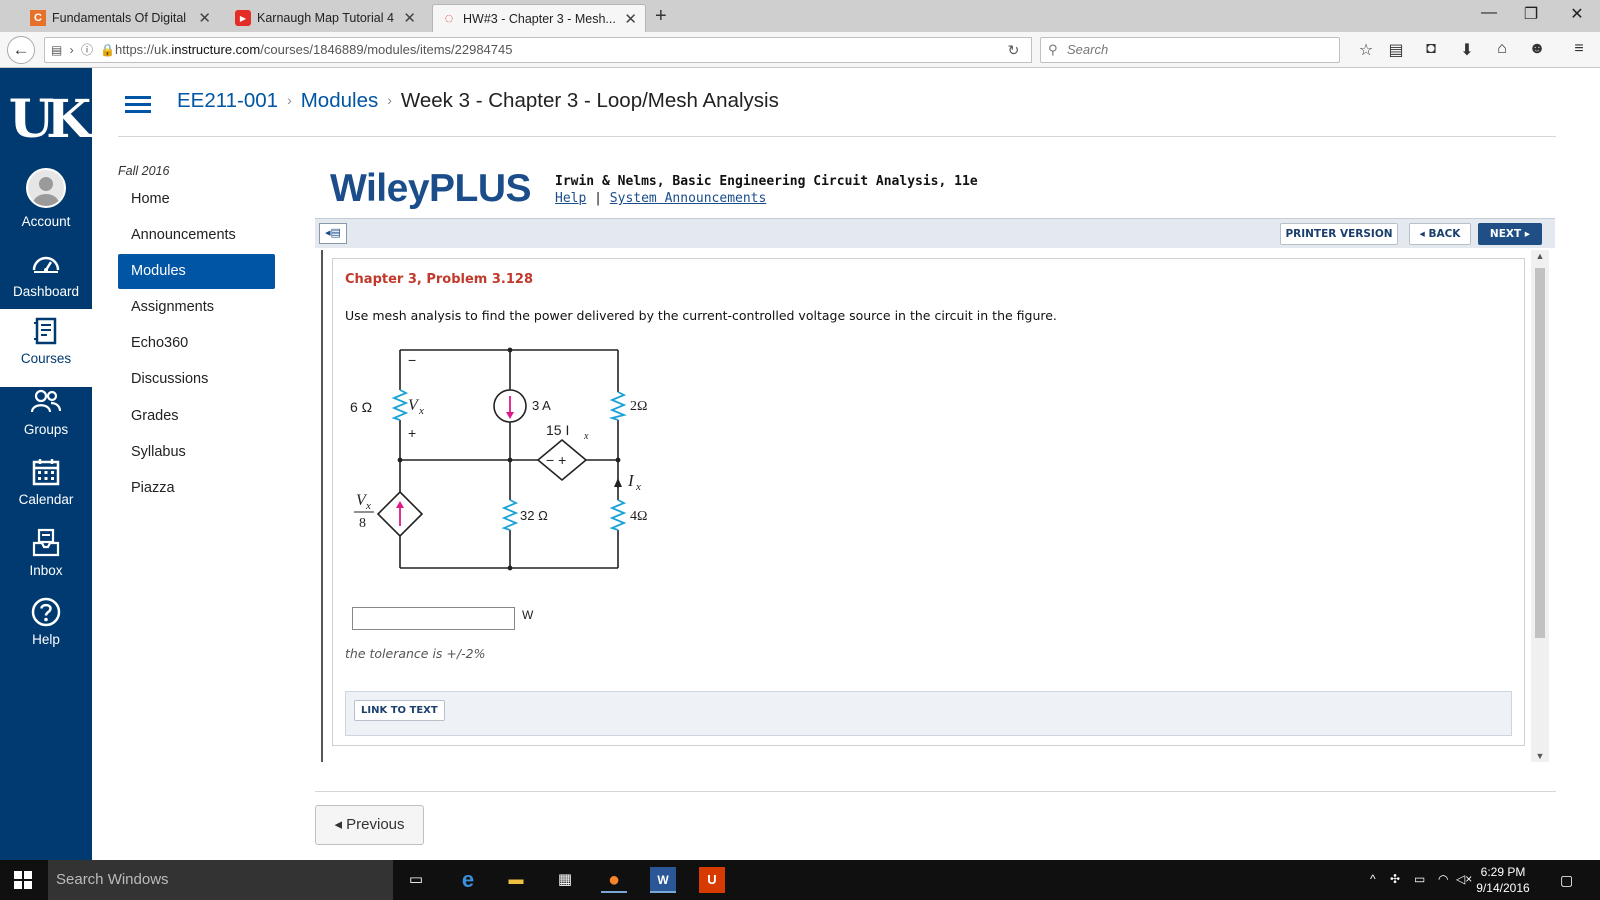 The image size is (1600, 900). Describe the element at coordinates (1366, 50) in the screenshot. I see `bookmark-star-icon: ☆` at that location.